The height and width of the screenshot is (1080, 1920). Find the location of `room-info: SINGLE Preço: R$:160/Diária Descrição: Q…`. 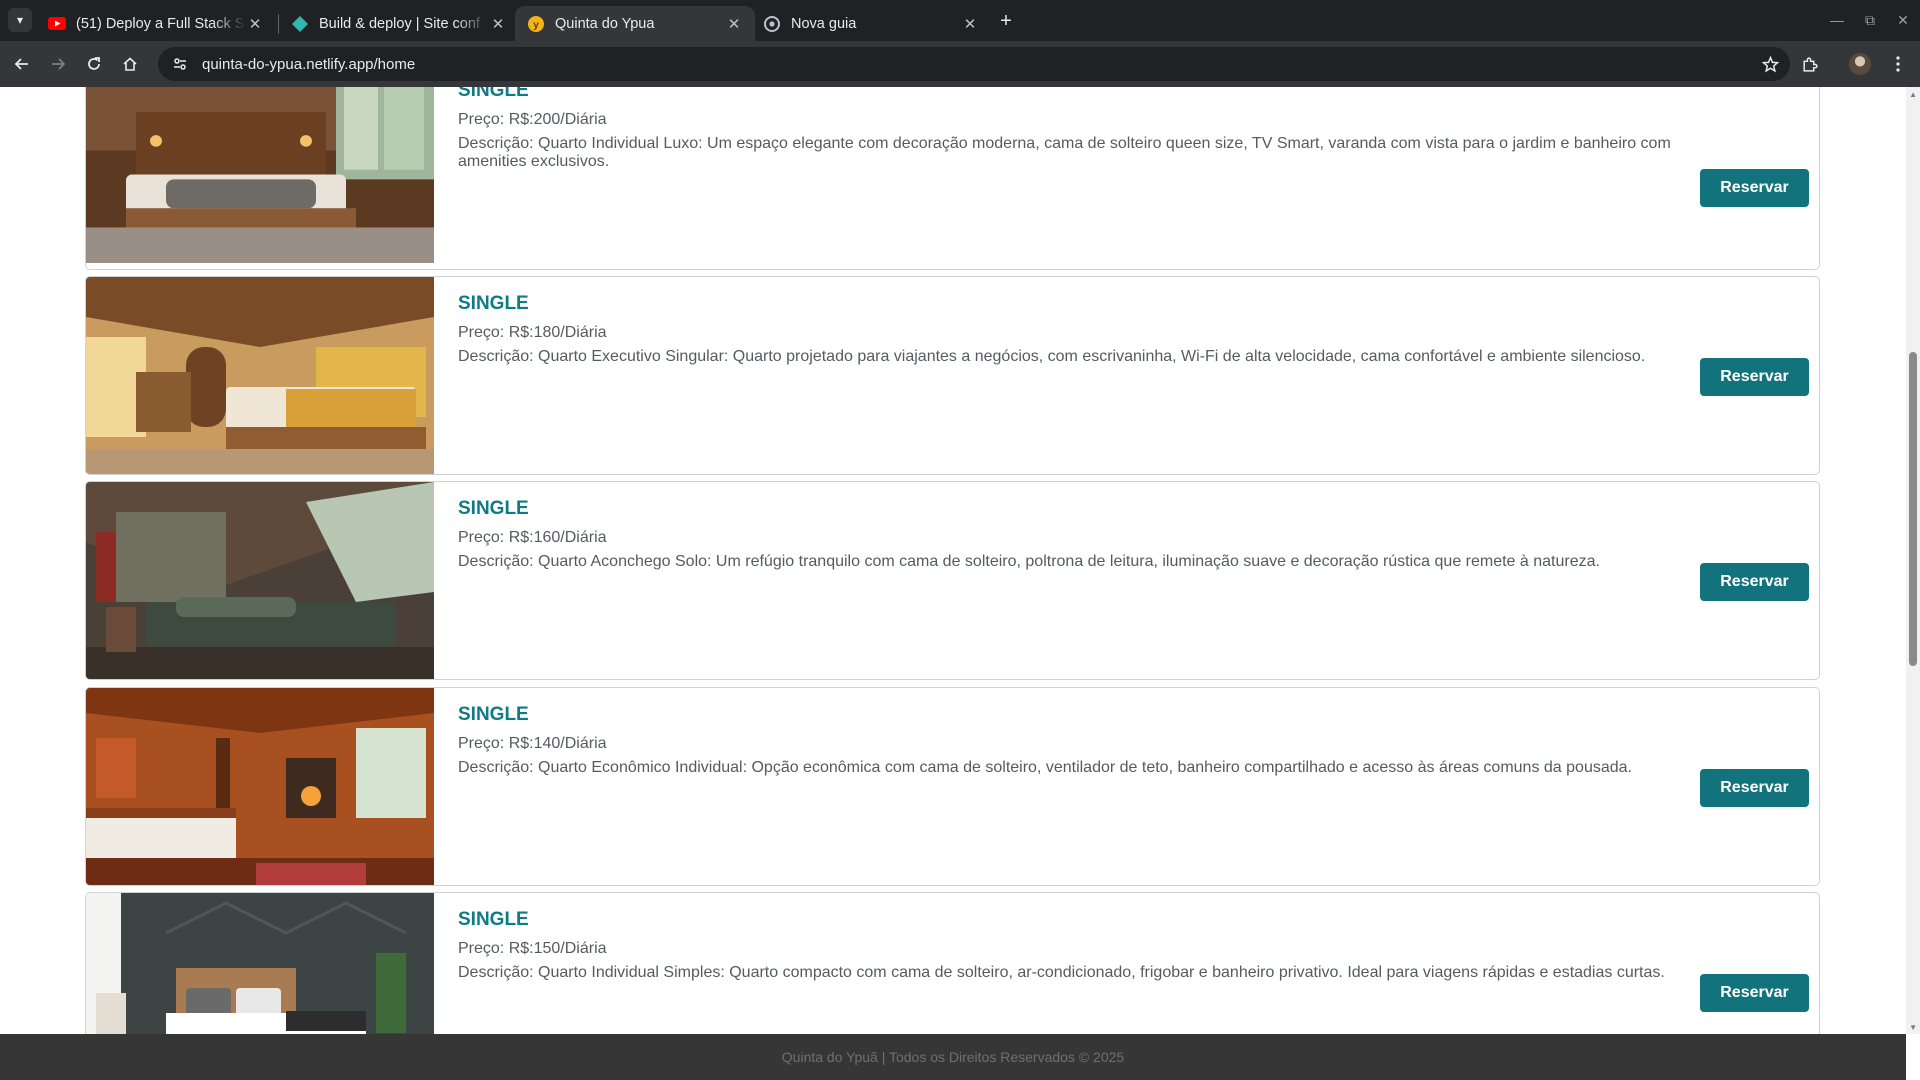

room-info: SINGLE Preço: R$:160/Diária Descrição: Q… is located at coordinates (1068, 534).